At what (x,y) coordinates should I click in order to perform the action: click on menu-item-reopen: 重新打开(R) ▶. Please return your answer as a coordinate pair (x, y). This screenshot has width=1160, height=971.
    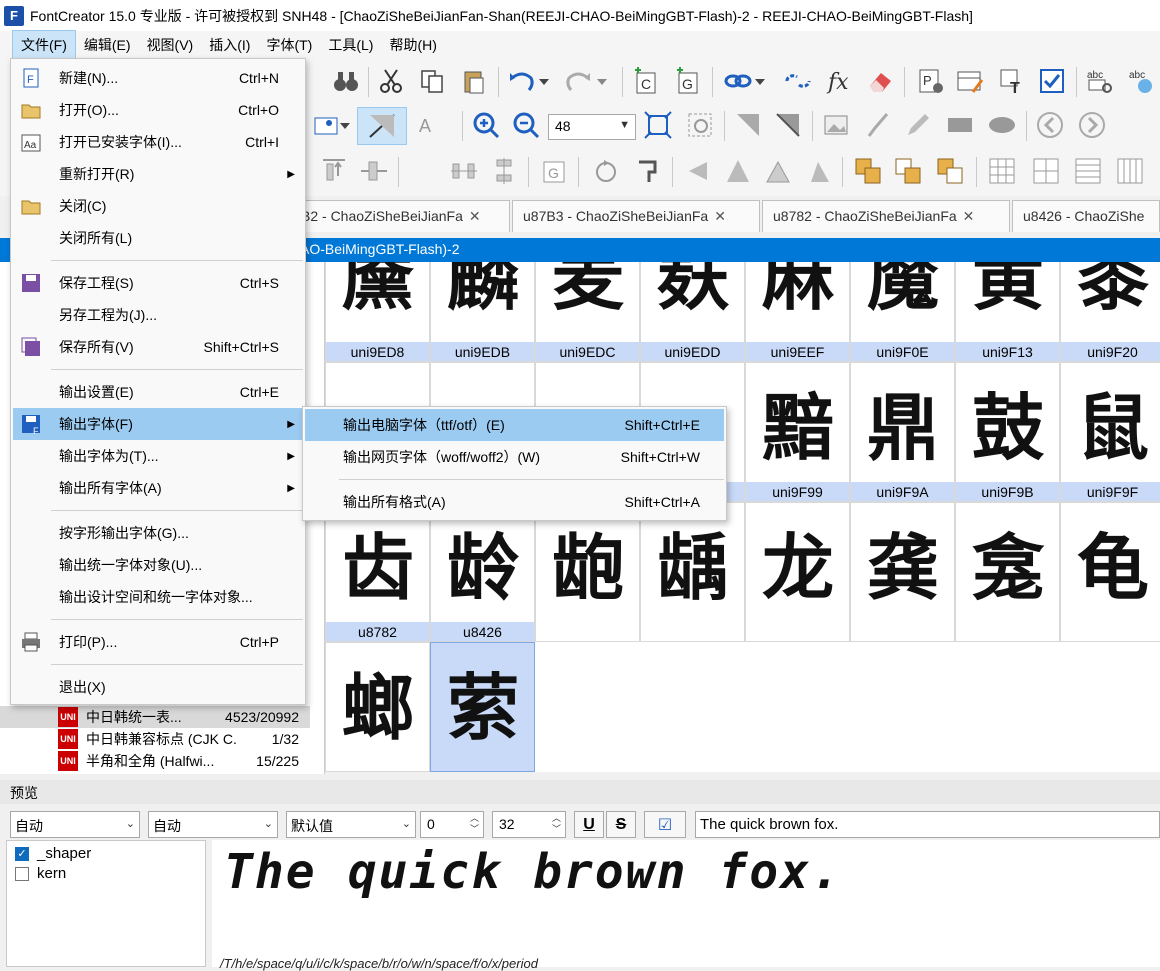
    Looking at the image, I should click on (158, 174).